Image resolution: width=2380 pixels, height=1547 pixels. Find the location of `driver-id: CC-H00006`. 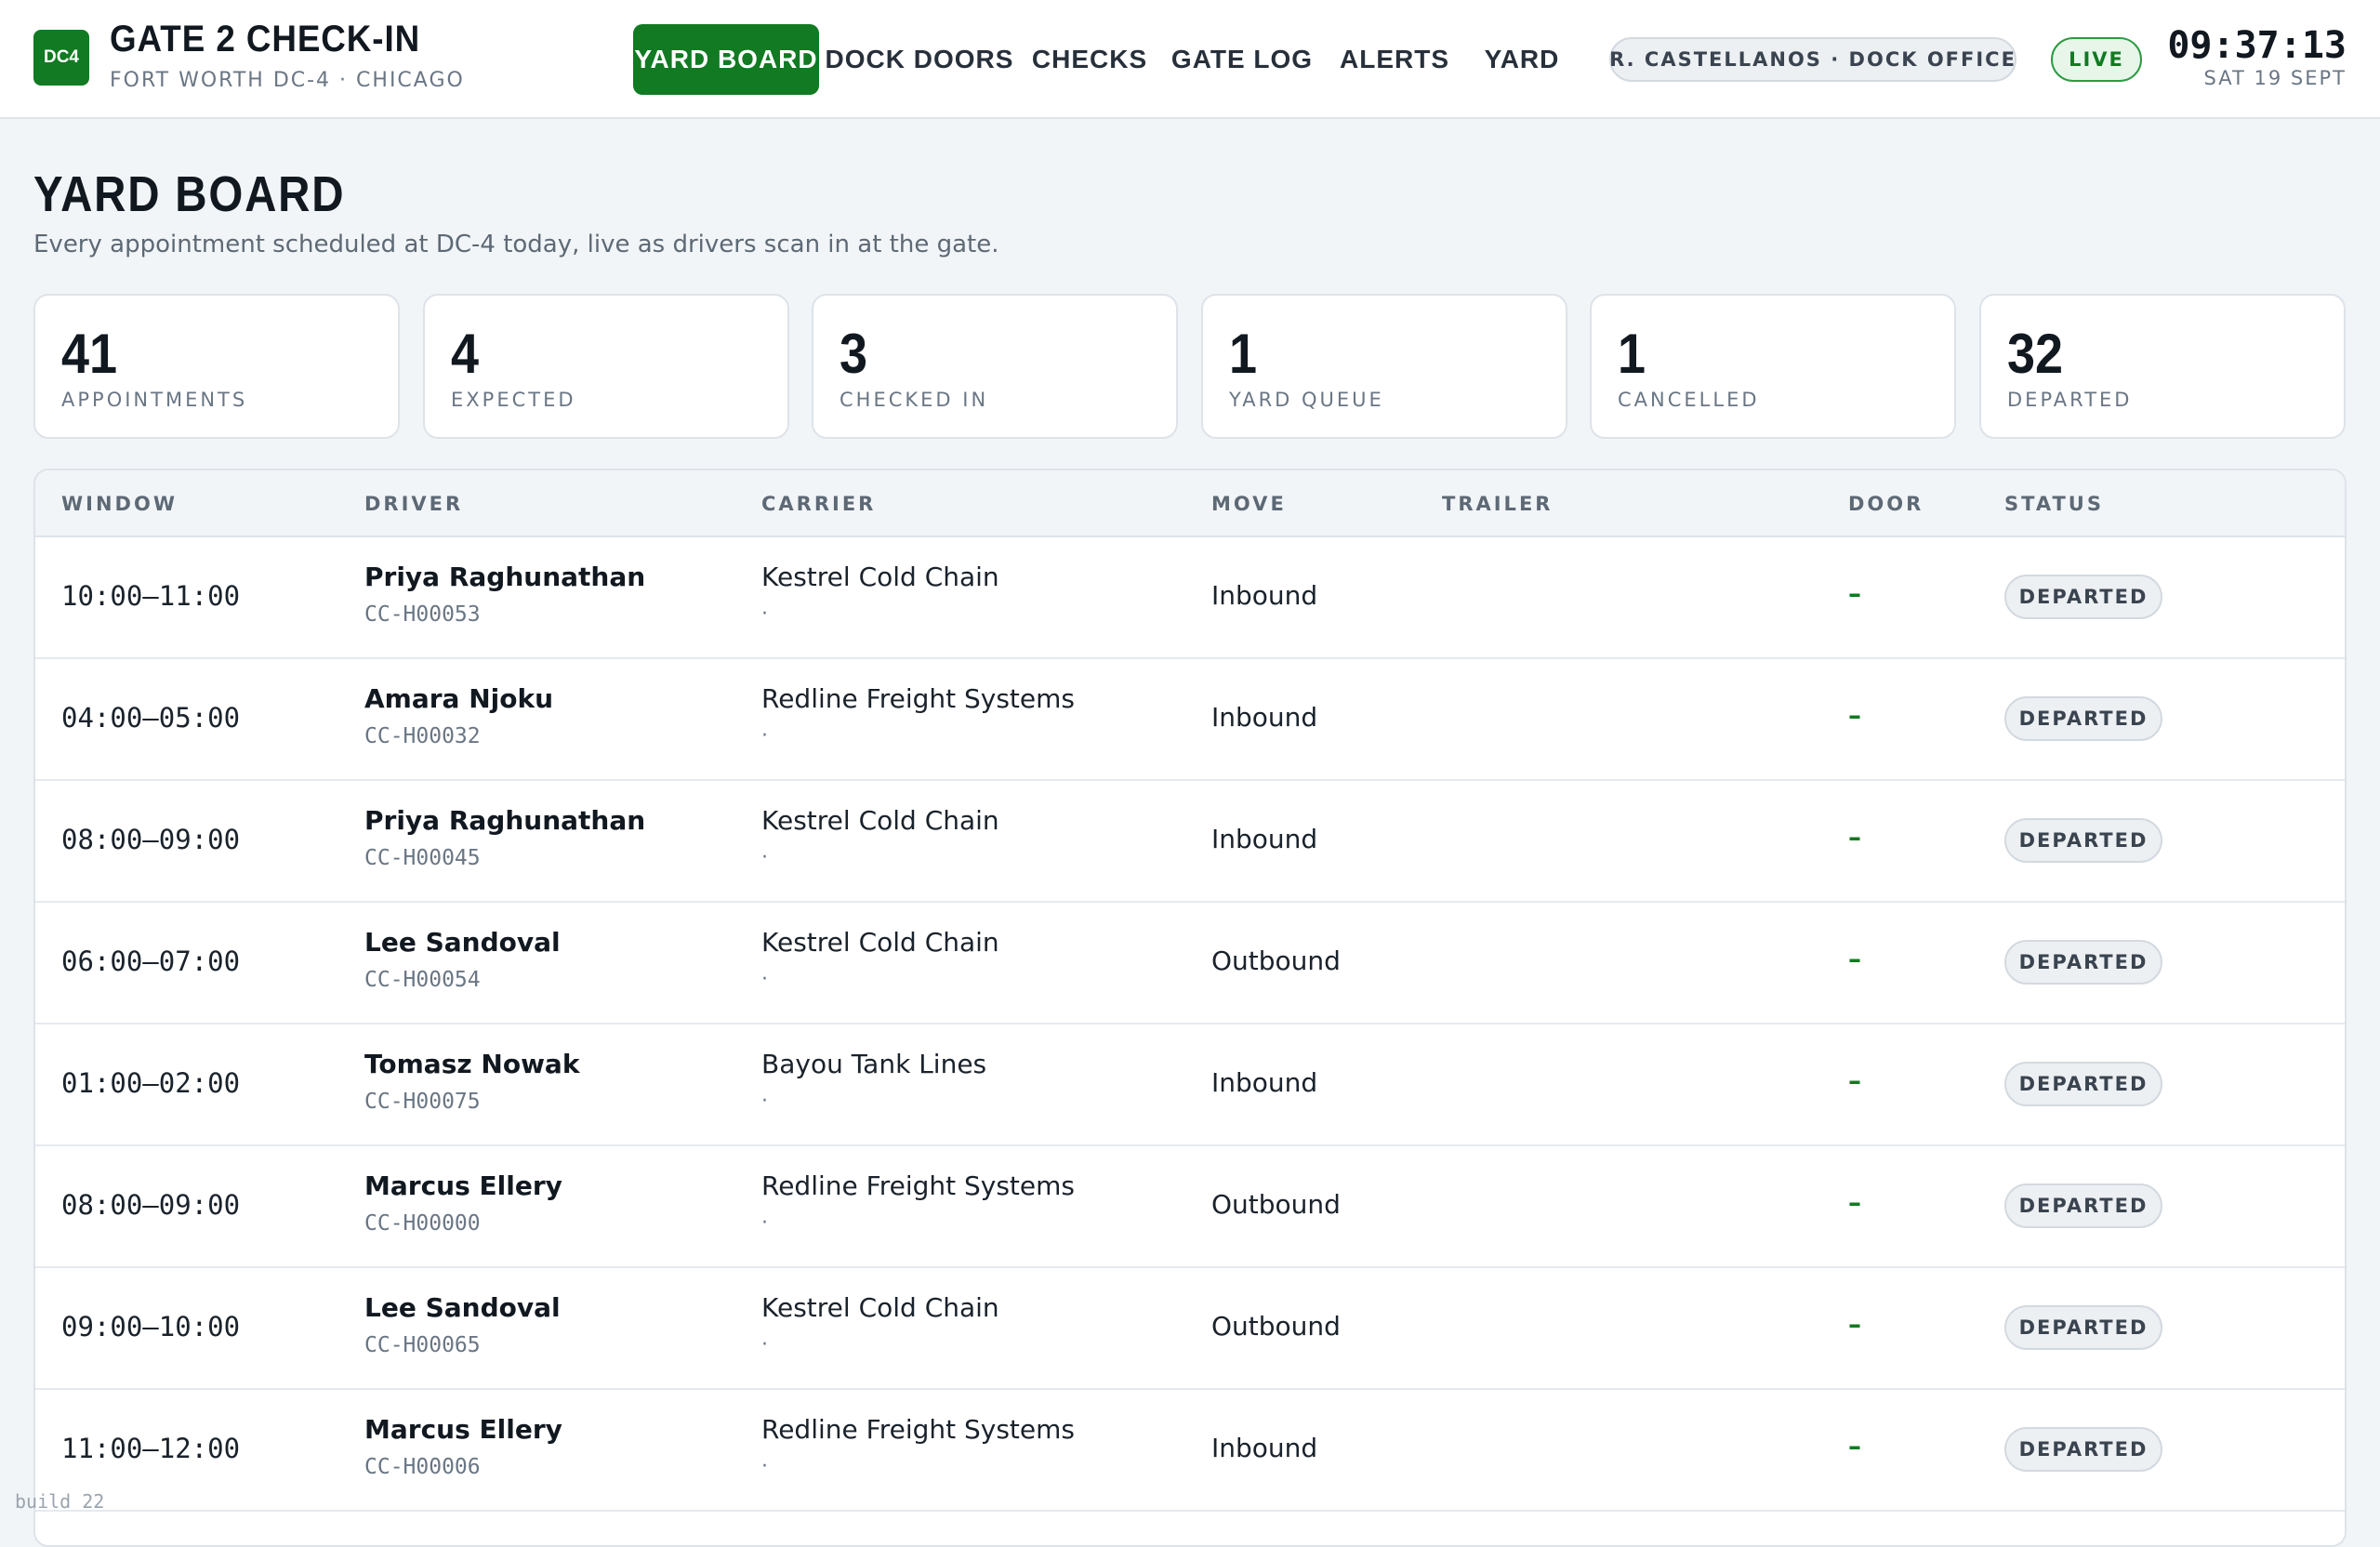

driver-id: CC-H00006 is located at coordinates (422, 1467).